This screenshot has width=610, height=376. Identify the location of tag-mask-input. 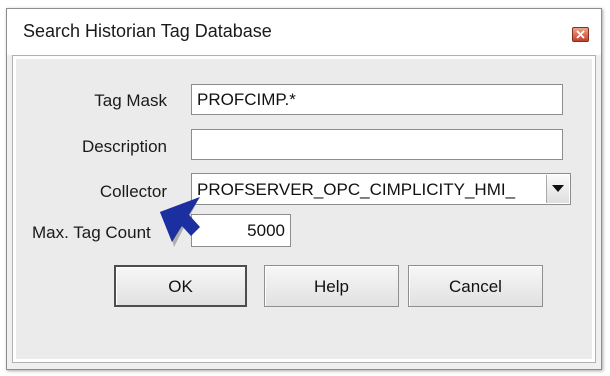
(377, 99).